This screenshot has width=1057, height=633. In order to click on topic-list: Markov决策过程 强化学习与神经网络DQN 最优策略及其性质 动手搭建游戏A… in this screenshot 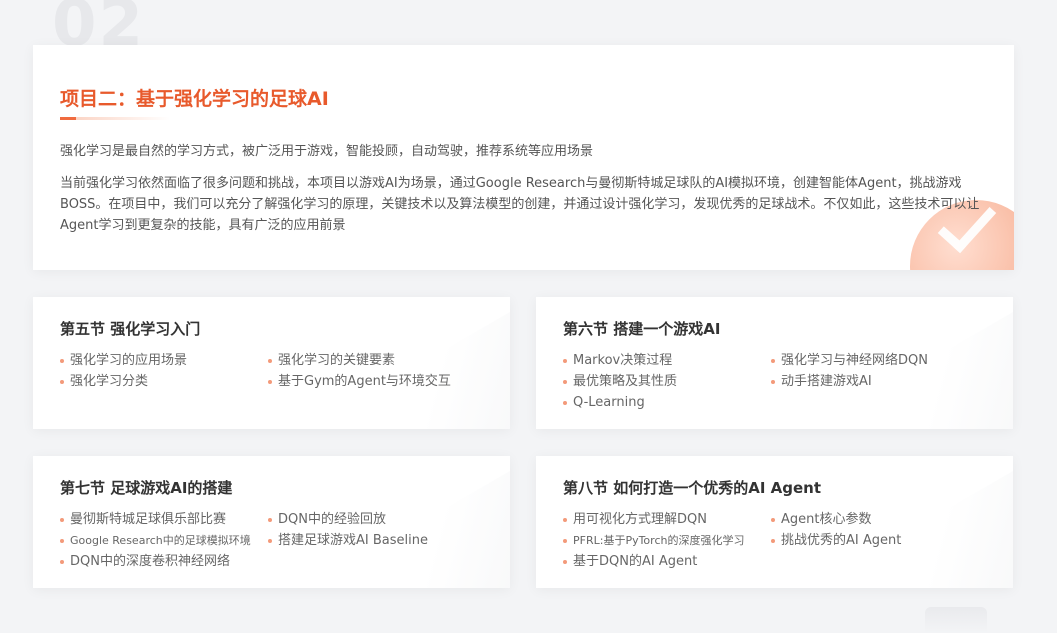, I will do `click(778, 381)`.